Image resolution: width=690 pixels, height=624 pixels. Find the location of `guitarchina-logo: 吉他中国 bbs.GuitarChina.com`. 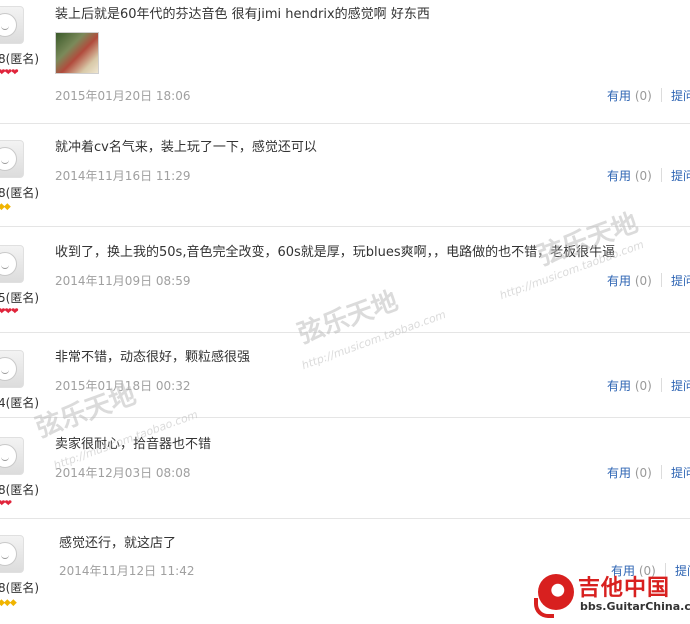

guitarchina-logo: 吉他中国 bbs.GuitarChina.com is located at coordinates (612, 595).